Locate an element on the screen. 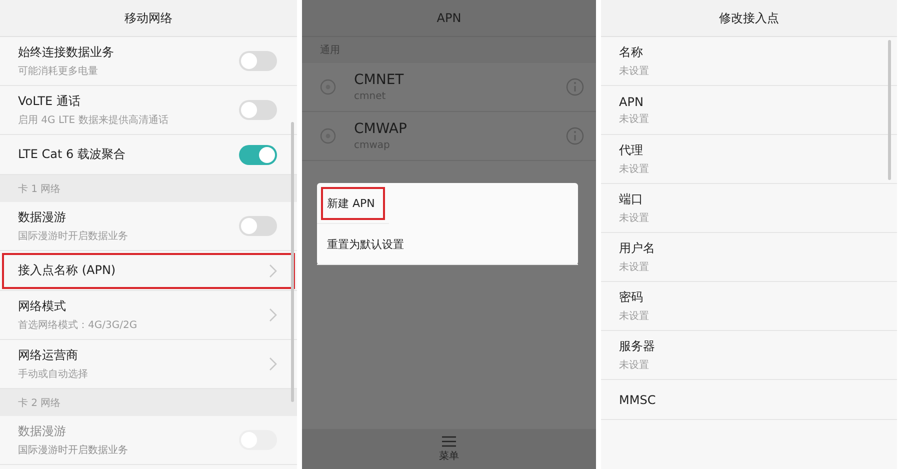 This screenshot has width=900, height=469. apn-name: CMNET is located at coordinates (379, 80).